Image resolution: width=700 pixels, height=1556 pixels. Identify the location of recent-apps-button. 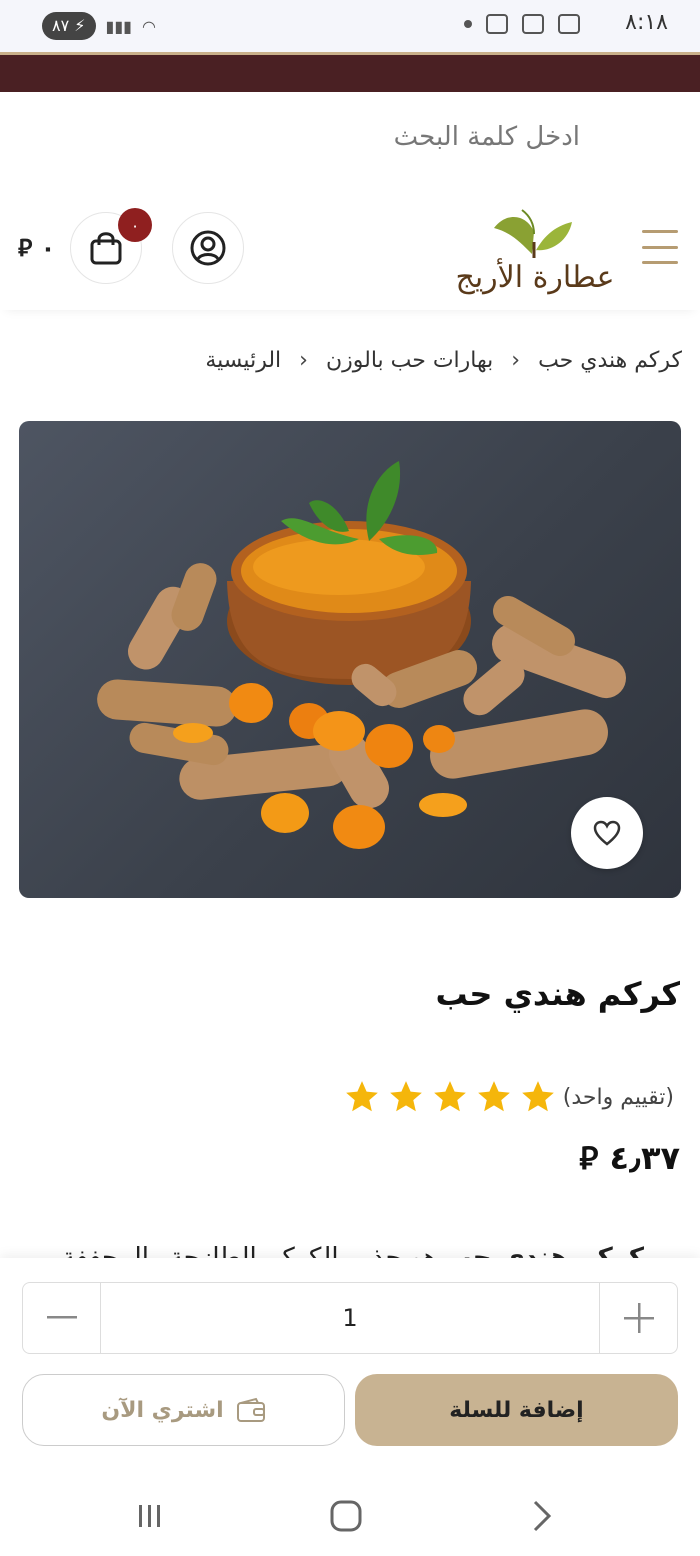
(150, 1516).